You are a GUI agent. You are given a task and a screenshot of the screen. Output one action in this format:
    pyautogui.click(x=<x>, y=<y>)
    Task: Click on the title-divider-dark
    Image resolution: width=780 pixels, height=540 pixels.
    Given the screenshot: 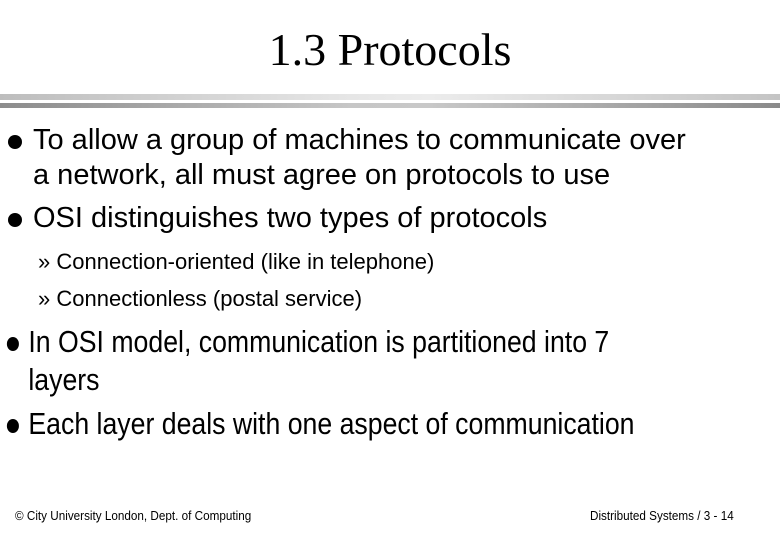 What is the action you would take?
    pyautogui.click(x=390, y=105)
    